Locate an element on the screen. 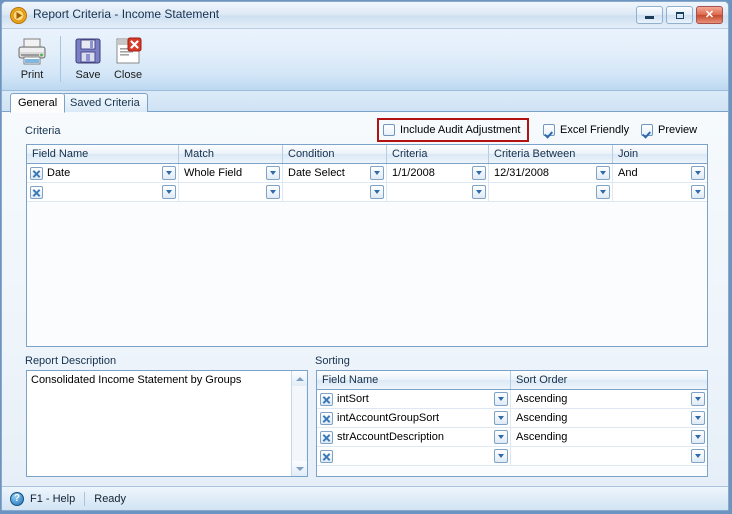 The width and height of the screenshot is (732, 514). criteria-col-condition: Condition is located at coordinates (335, 154).